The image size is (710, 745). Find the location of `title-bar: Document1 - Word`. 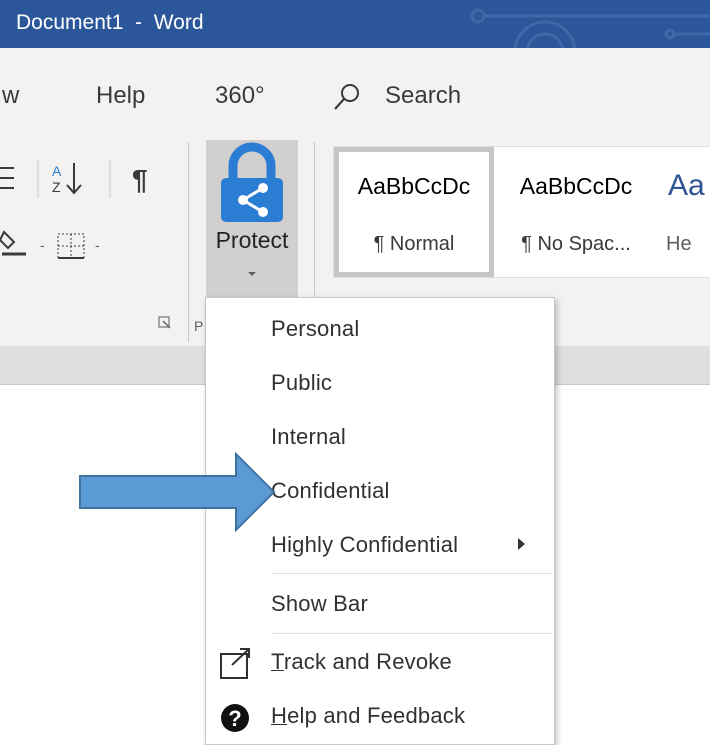

title-bar: Document1 - Word is located at coordinates (355, 24).